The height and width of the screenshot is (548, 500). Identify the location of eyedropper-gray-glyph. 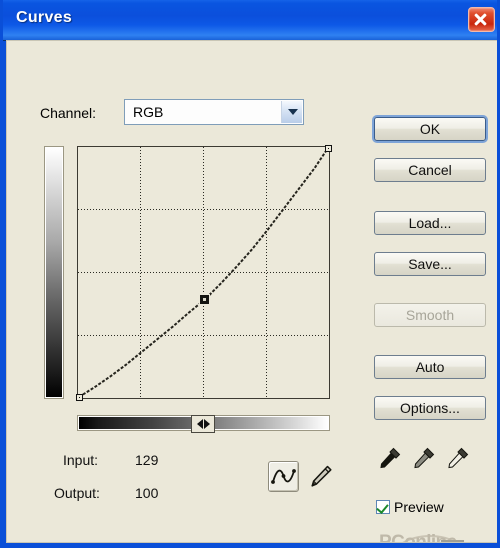
(424, 458).